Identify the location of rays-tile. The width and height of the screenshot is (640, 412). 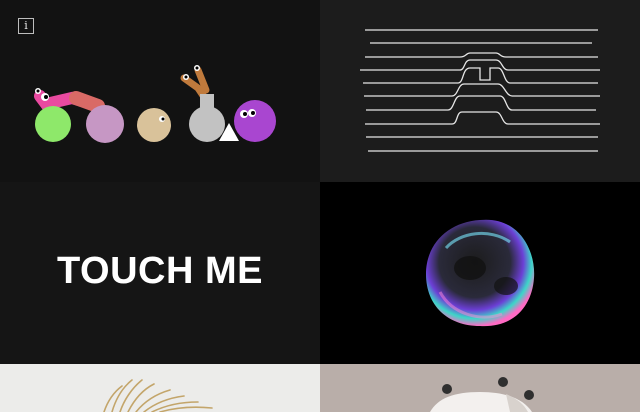
(160, 388).